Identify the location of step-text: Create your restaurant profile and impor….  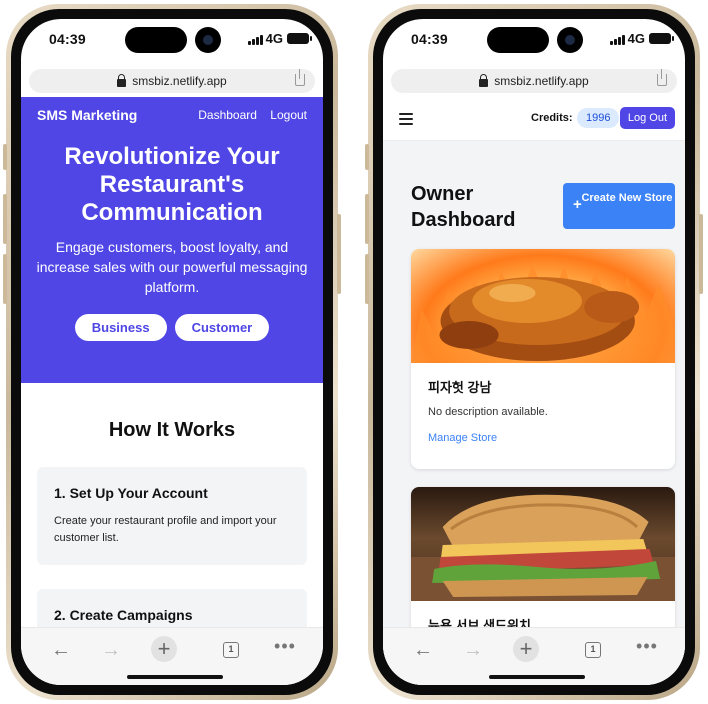
(165, 529).